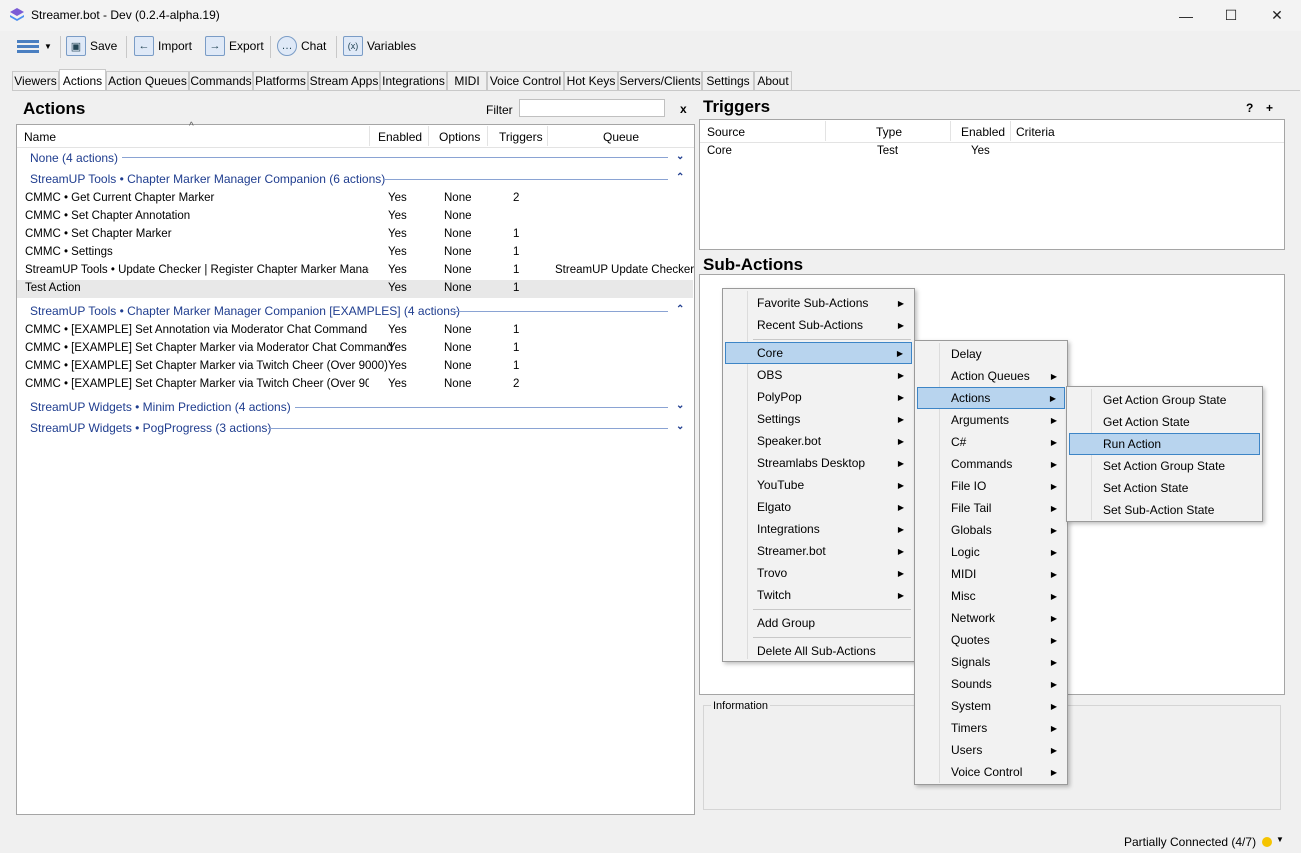 This screenshot has width=1301, height=853. I want to click on variables-button: (x) Variables, so click(379, 46).